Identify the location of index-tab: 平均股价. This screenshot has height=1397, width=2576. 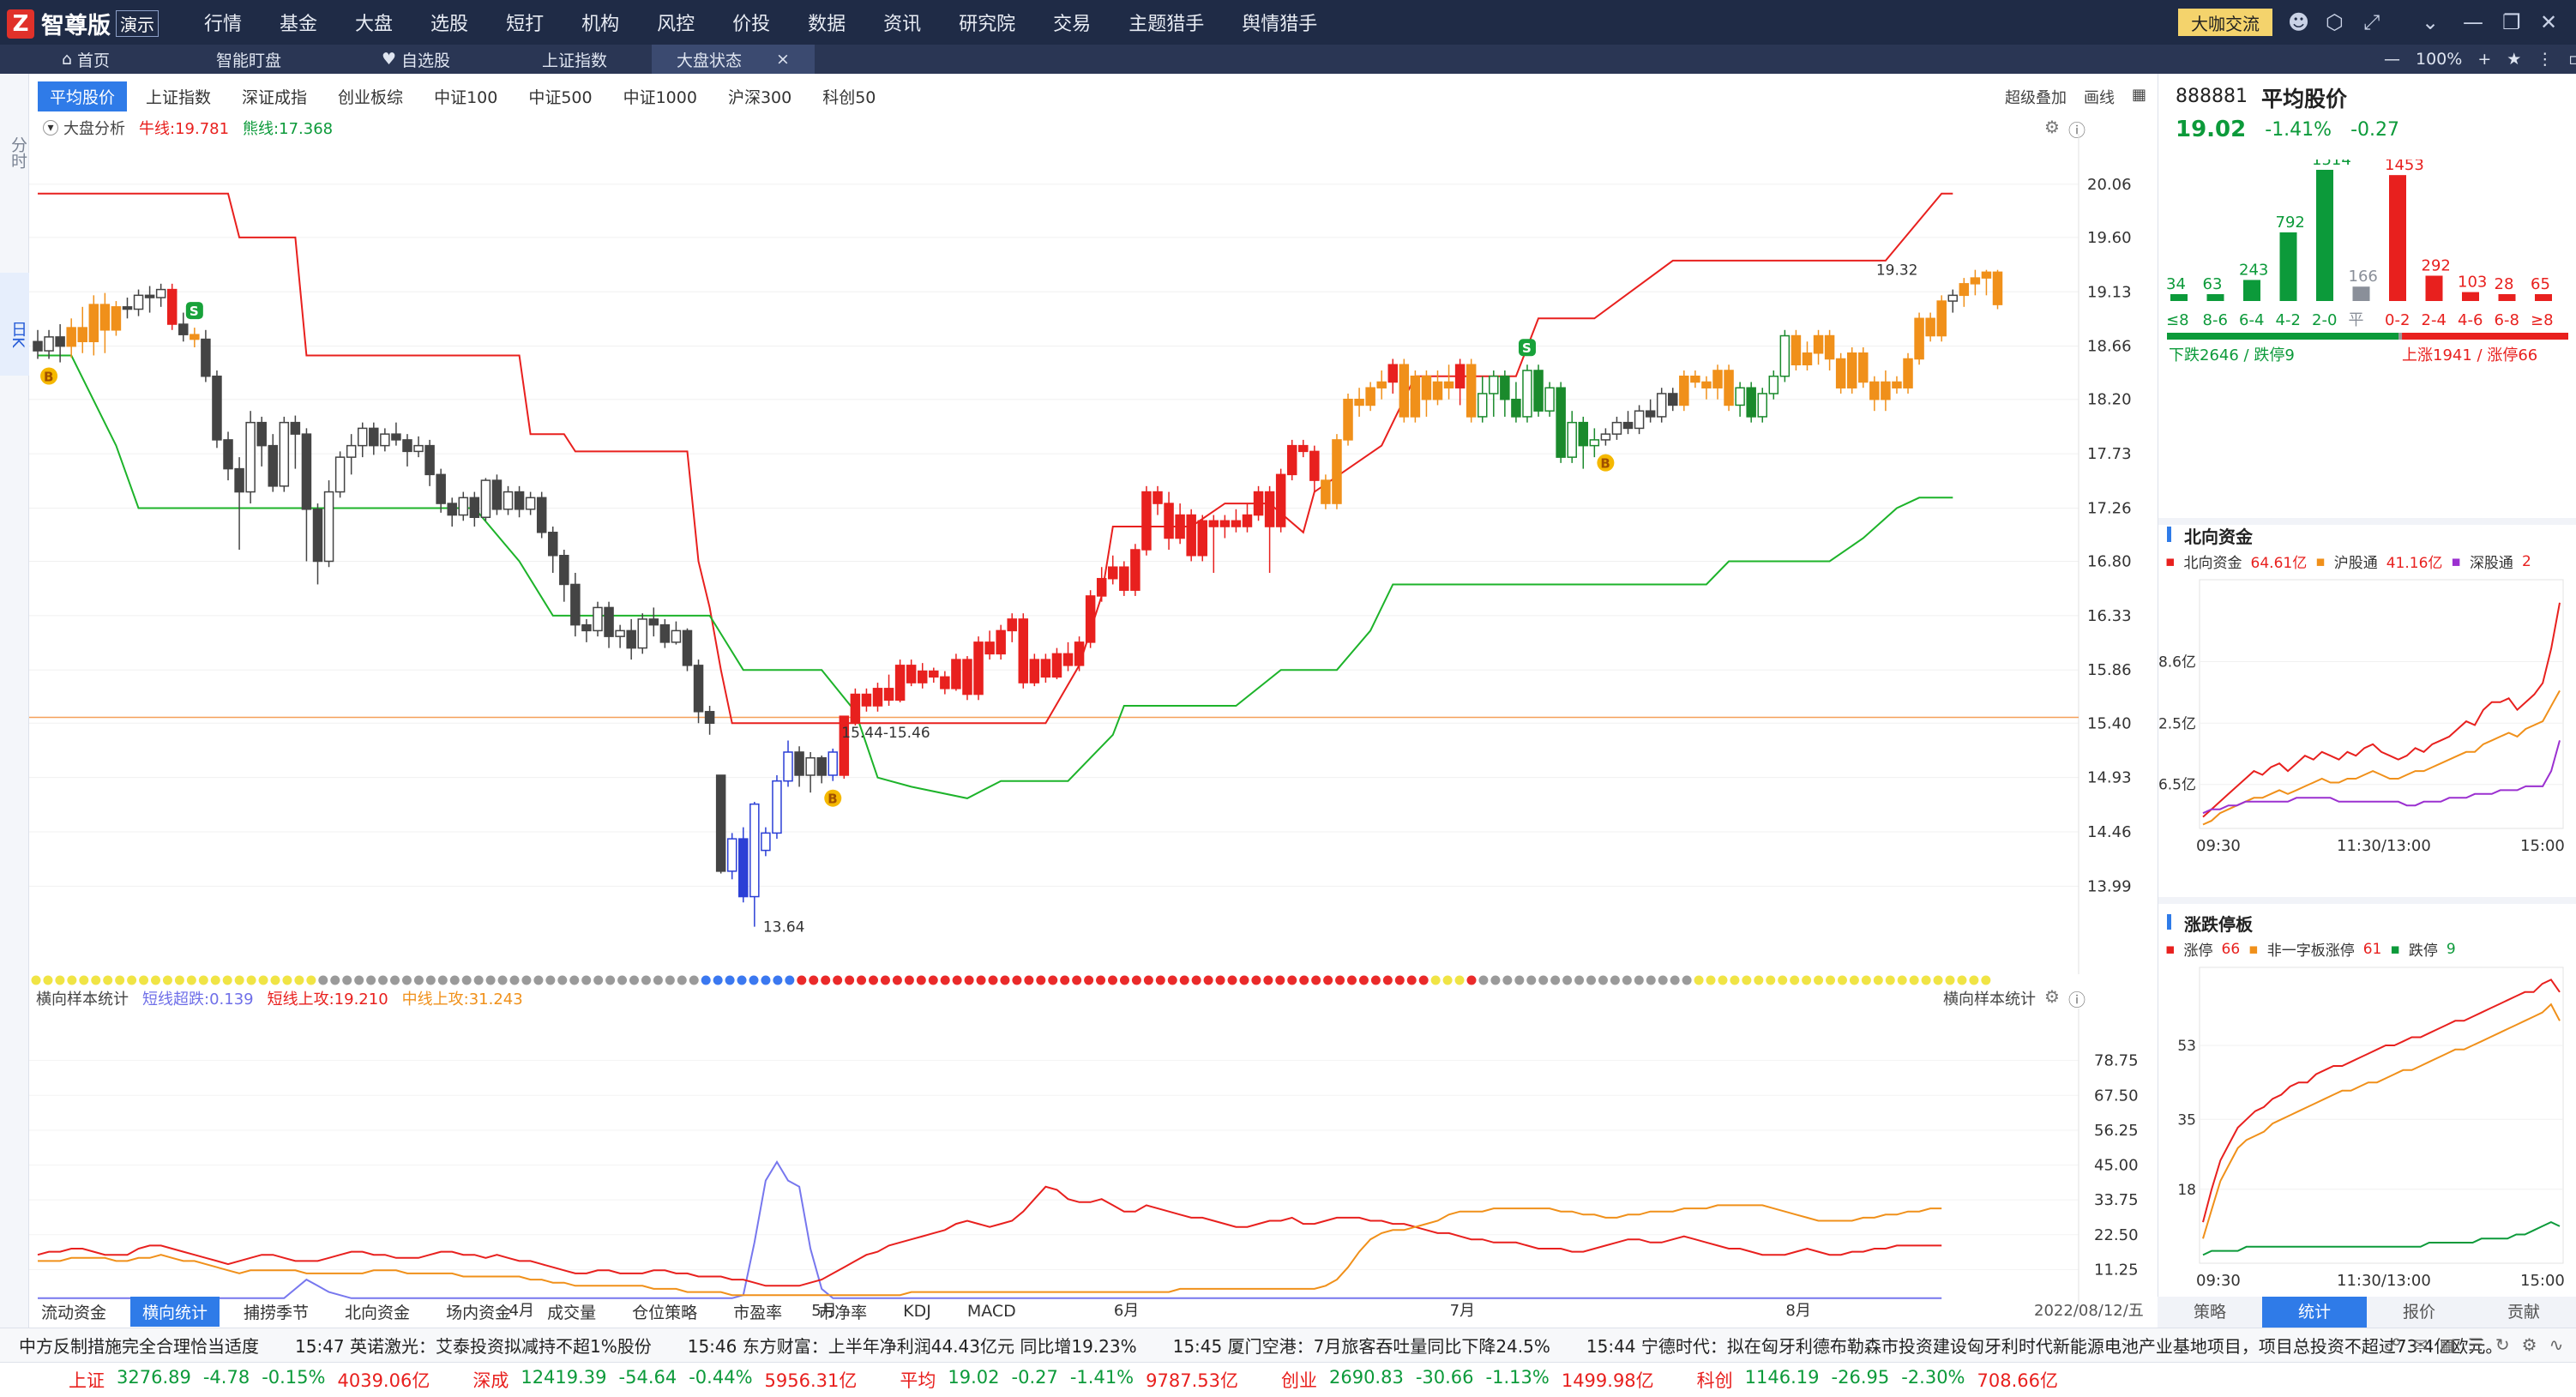
(83, 96).